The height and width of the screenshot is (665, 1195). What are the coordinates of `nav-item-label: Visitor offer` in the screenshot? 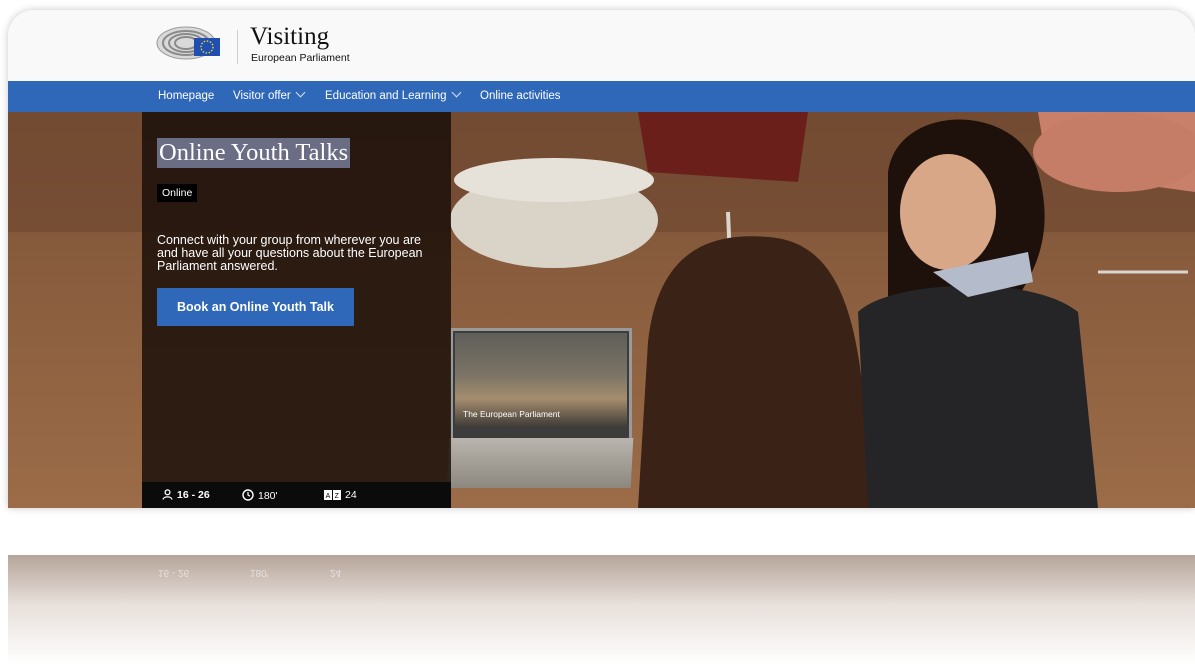 It's located at (262, 96).